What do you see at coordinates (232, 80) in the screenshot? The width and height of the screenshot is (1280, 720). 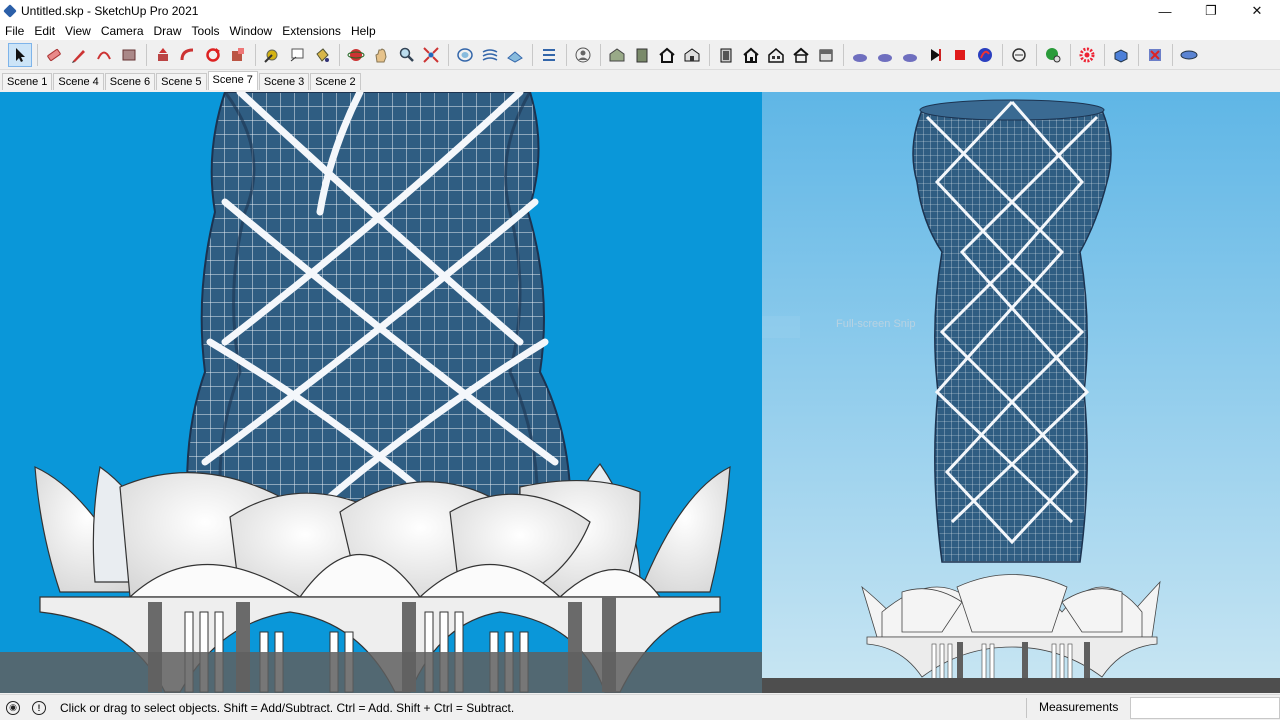 I see `scene-tab-7: Scene 7` at bounding box center [232, 80].